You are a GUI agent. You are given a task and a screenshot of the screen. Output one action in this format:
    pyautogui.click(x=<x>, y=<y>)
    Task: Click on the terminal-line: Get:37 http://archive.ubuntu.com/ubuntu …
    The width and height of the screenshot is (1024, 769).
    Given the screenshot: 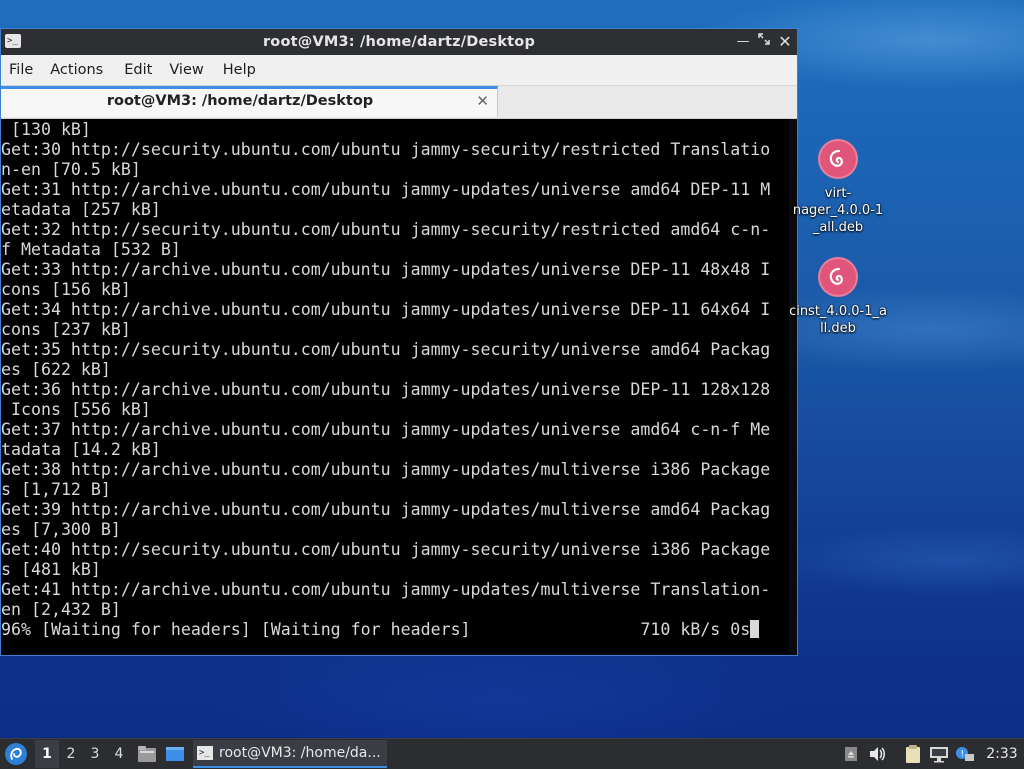 What is the action you would take?
    pyautogui.click(x=386, y=429)
    